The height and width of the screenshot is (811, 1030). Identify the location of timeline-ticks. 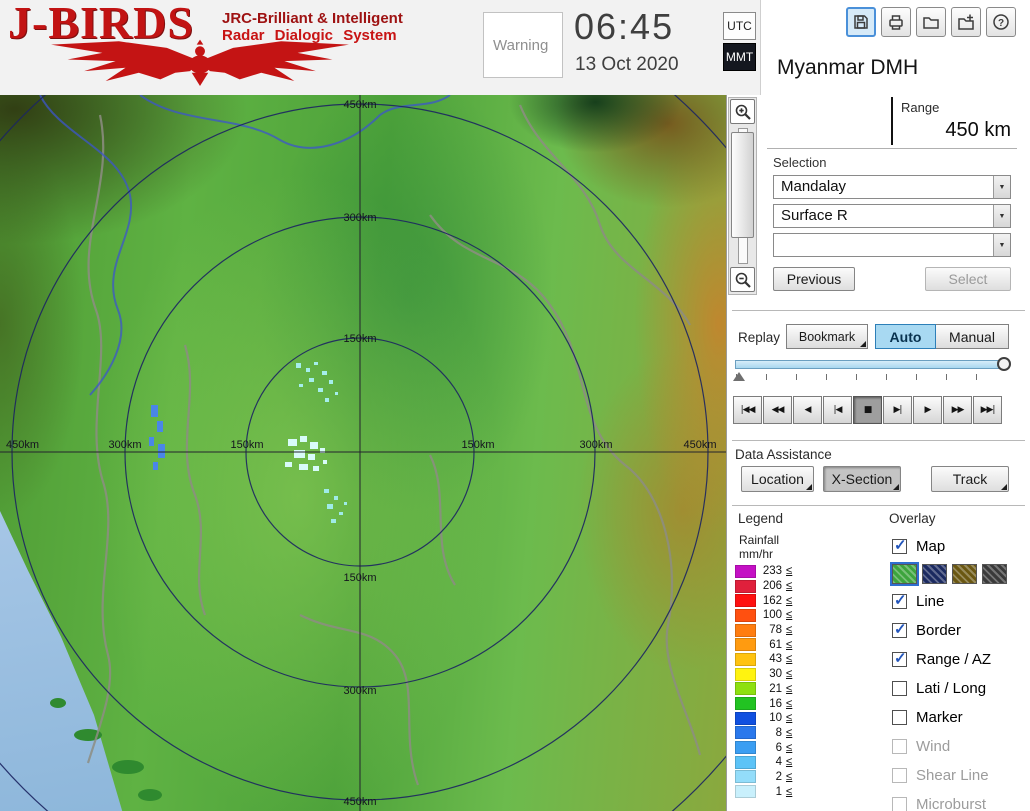
(871, 377).